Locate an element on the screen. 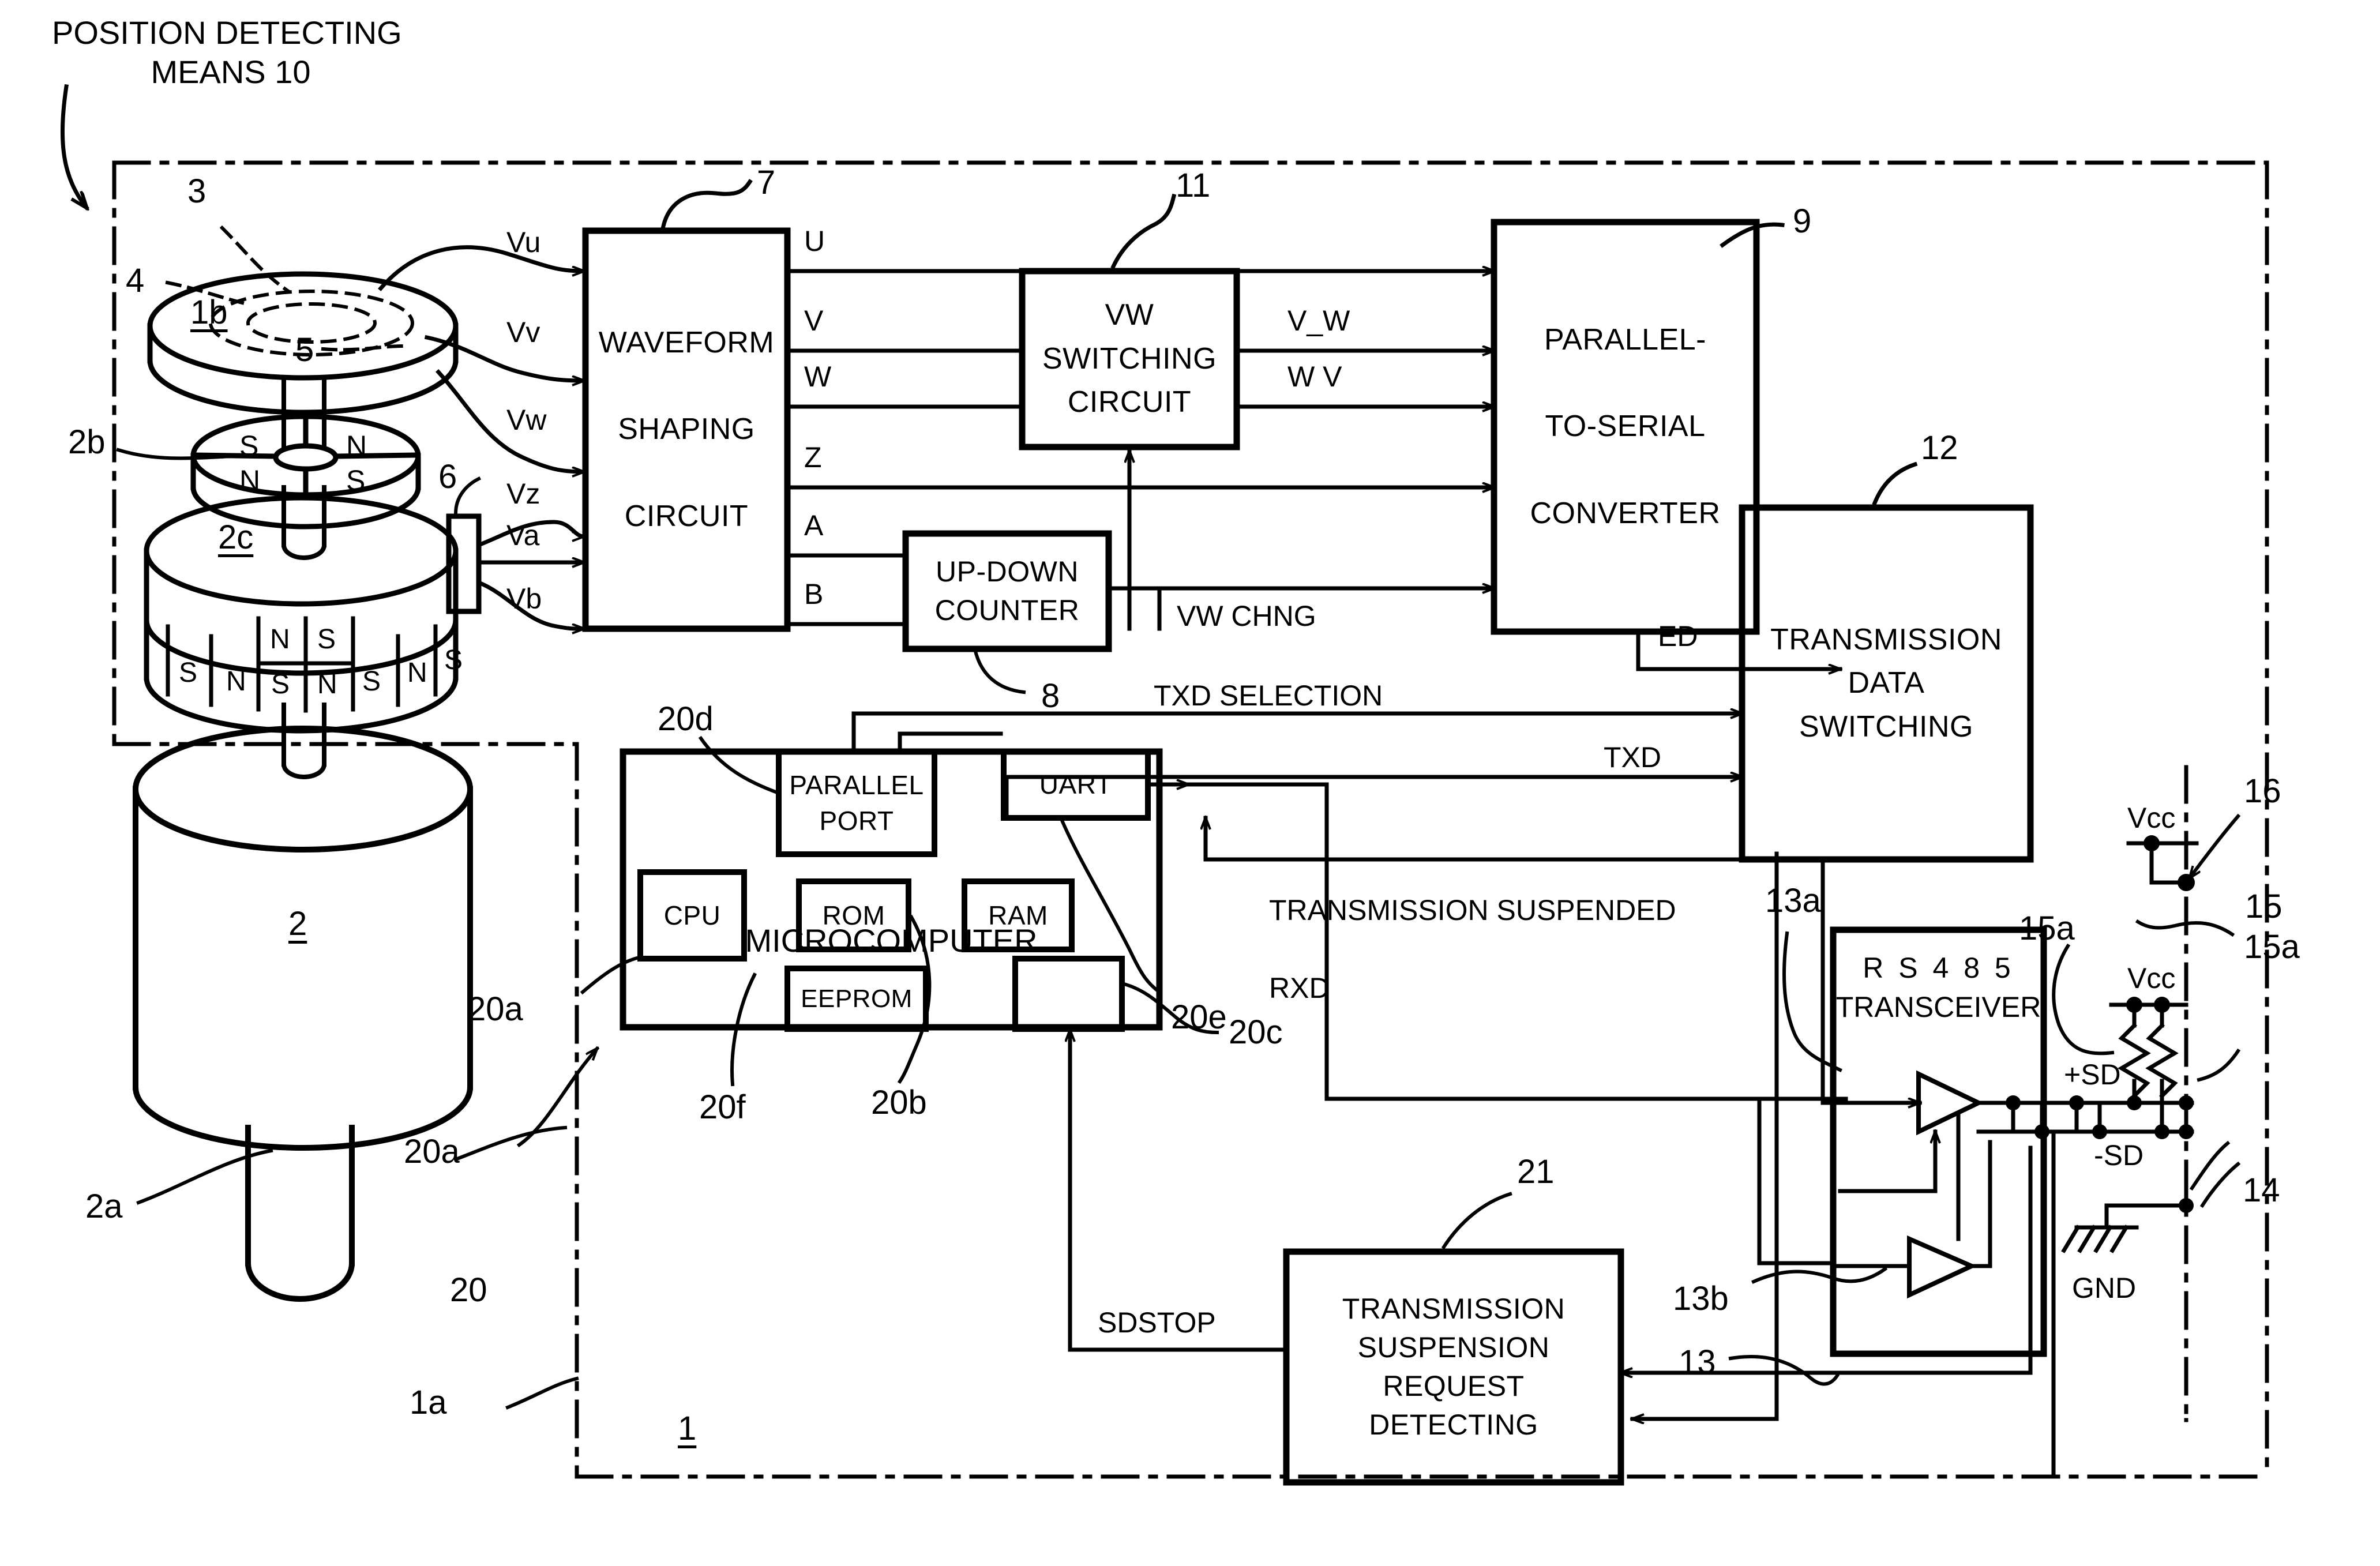 Image resolution: width=2380 pixels, height=1566 pixels. ref-leader-20e is located at coordinates (1110, 906).